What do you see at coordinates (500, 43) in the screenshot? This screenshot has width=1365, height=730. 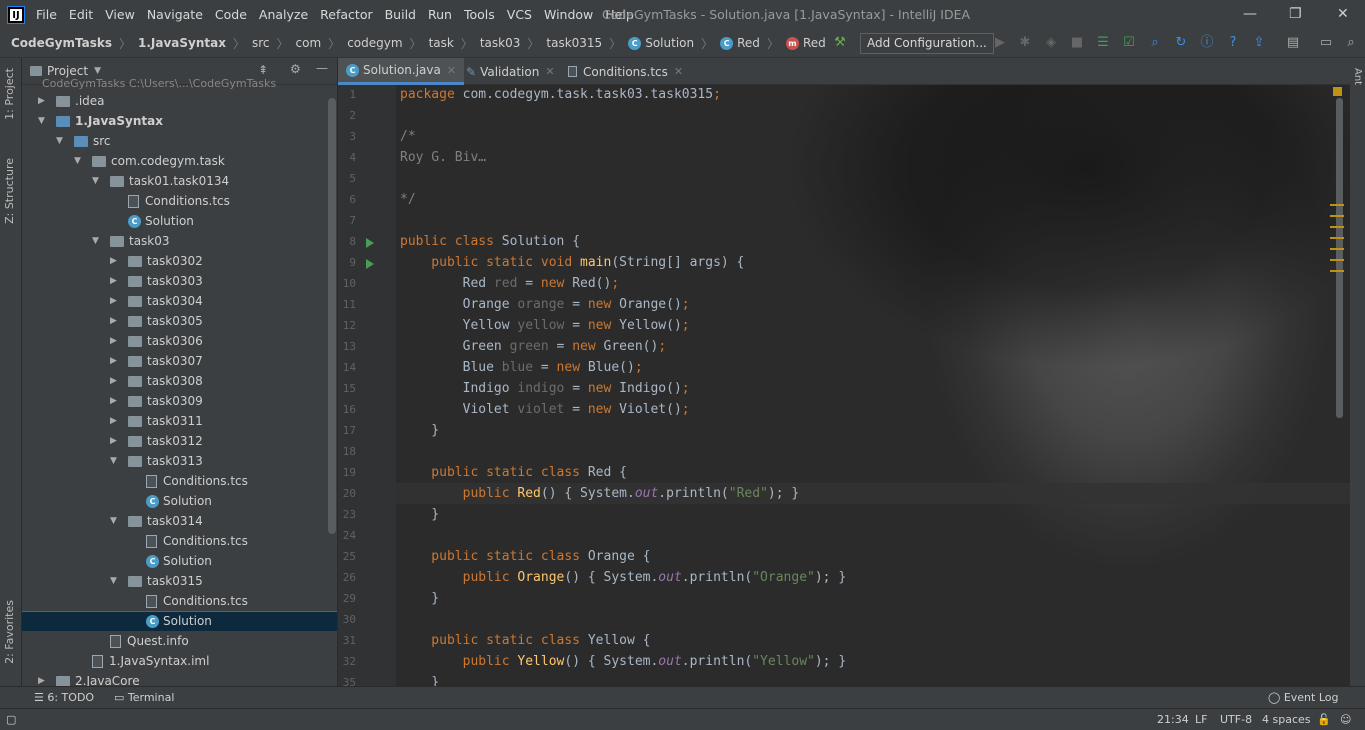 I see `crumb-task03: task03` at bounding box center [500, 43].